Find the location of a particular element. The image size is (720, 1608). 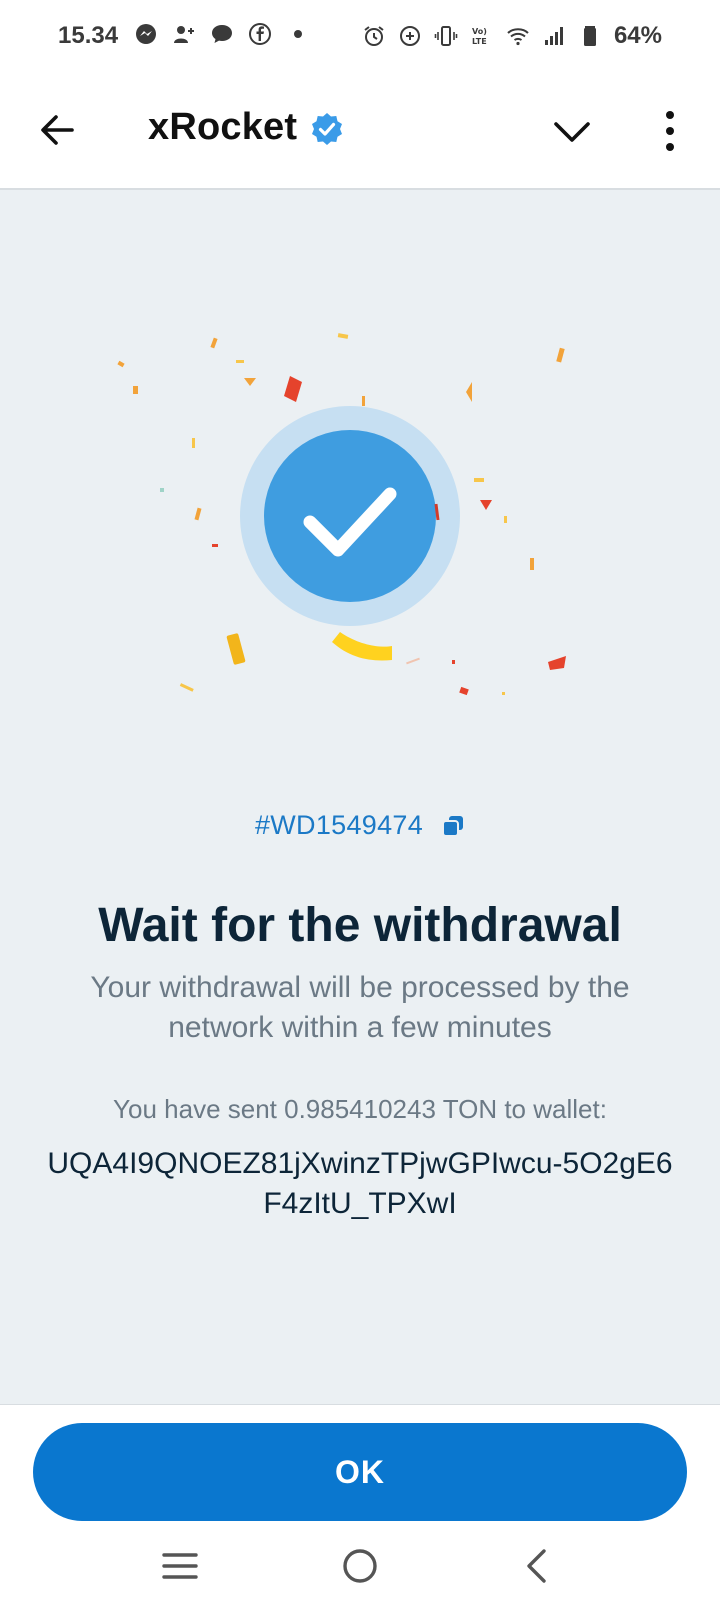

copy-icon is located at coordinates (453, 826).